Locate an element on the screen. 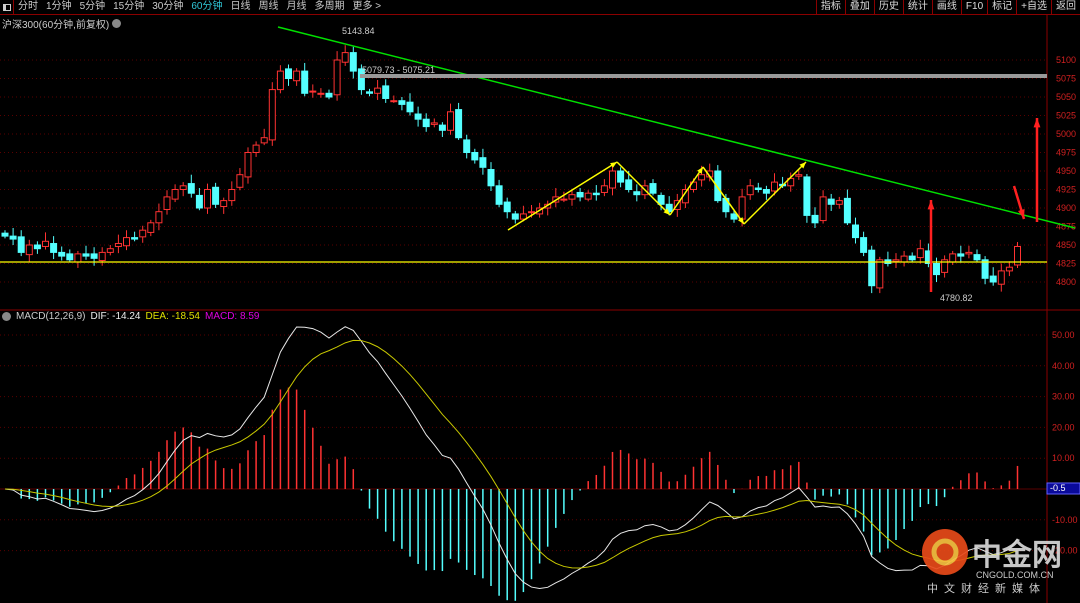 Image resolution: width=1080 pixels, height=603 pixels. red-arrow is located at coordinates (1019, 202).